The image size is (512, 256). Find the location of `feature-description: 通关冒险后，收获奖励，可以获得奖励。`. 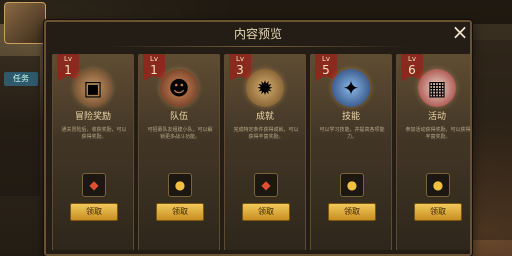

feature-description: 通关冒险后，收获奖励，可以获得奖励。 is located at coordinates (94, 133).